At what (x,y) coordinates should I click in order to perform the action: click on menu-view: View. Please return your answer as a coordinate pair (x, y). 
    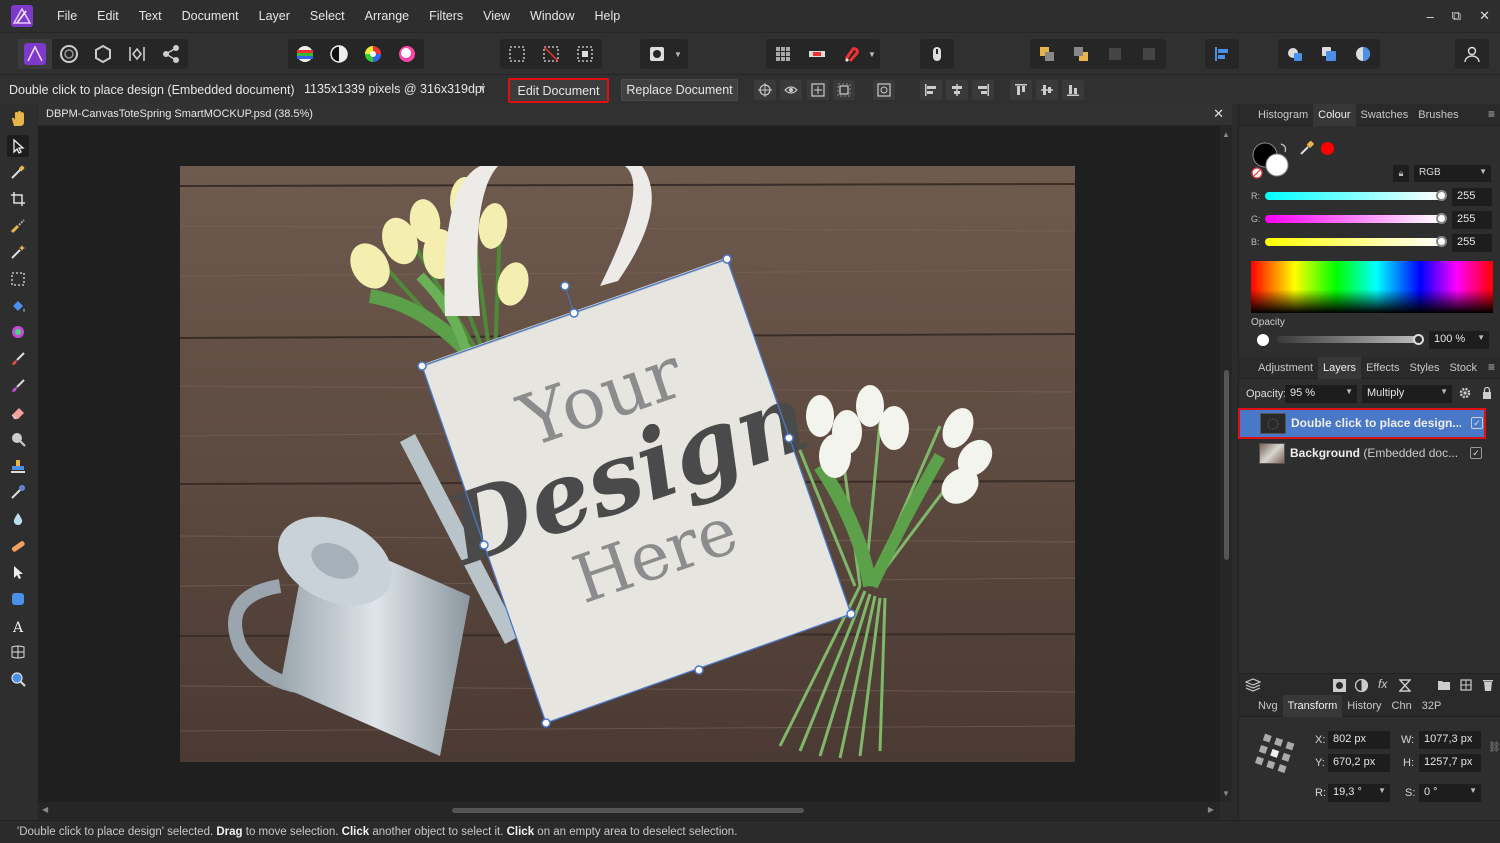
    Looking at the image, I should click on (496, 16).